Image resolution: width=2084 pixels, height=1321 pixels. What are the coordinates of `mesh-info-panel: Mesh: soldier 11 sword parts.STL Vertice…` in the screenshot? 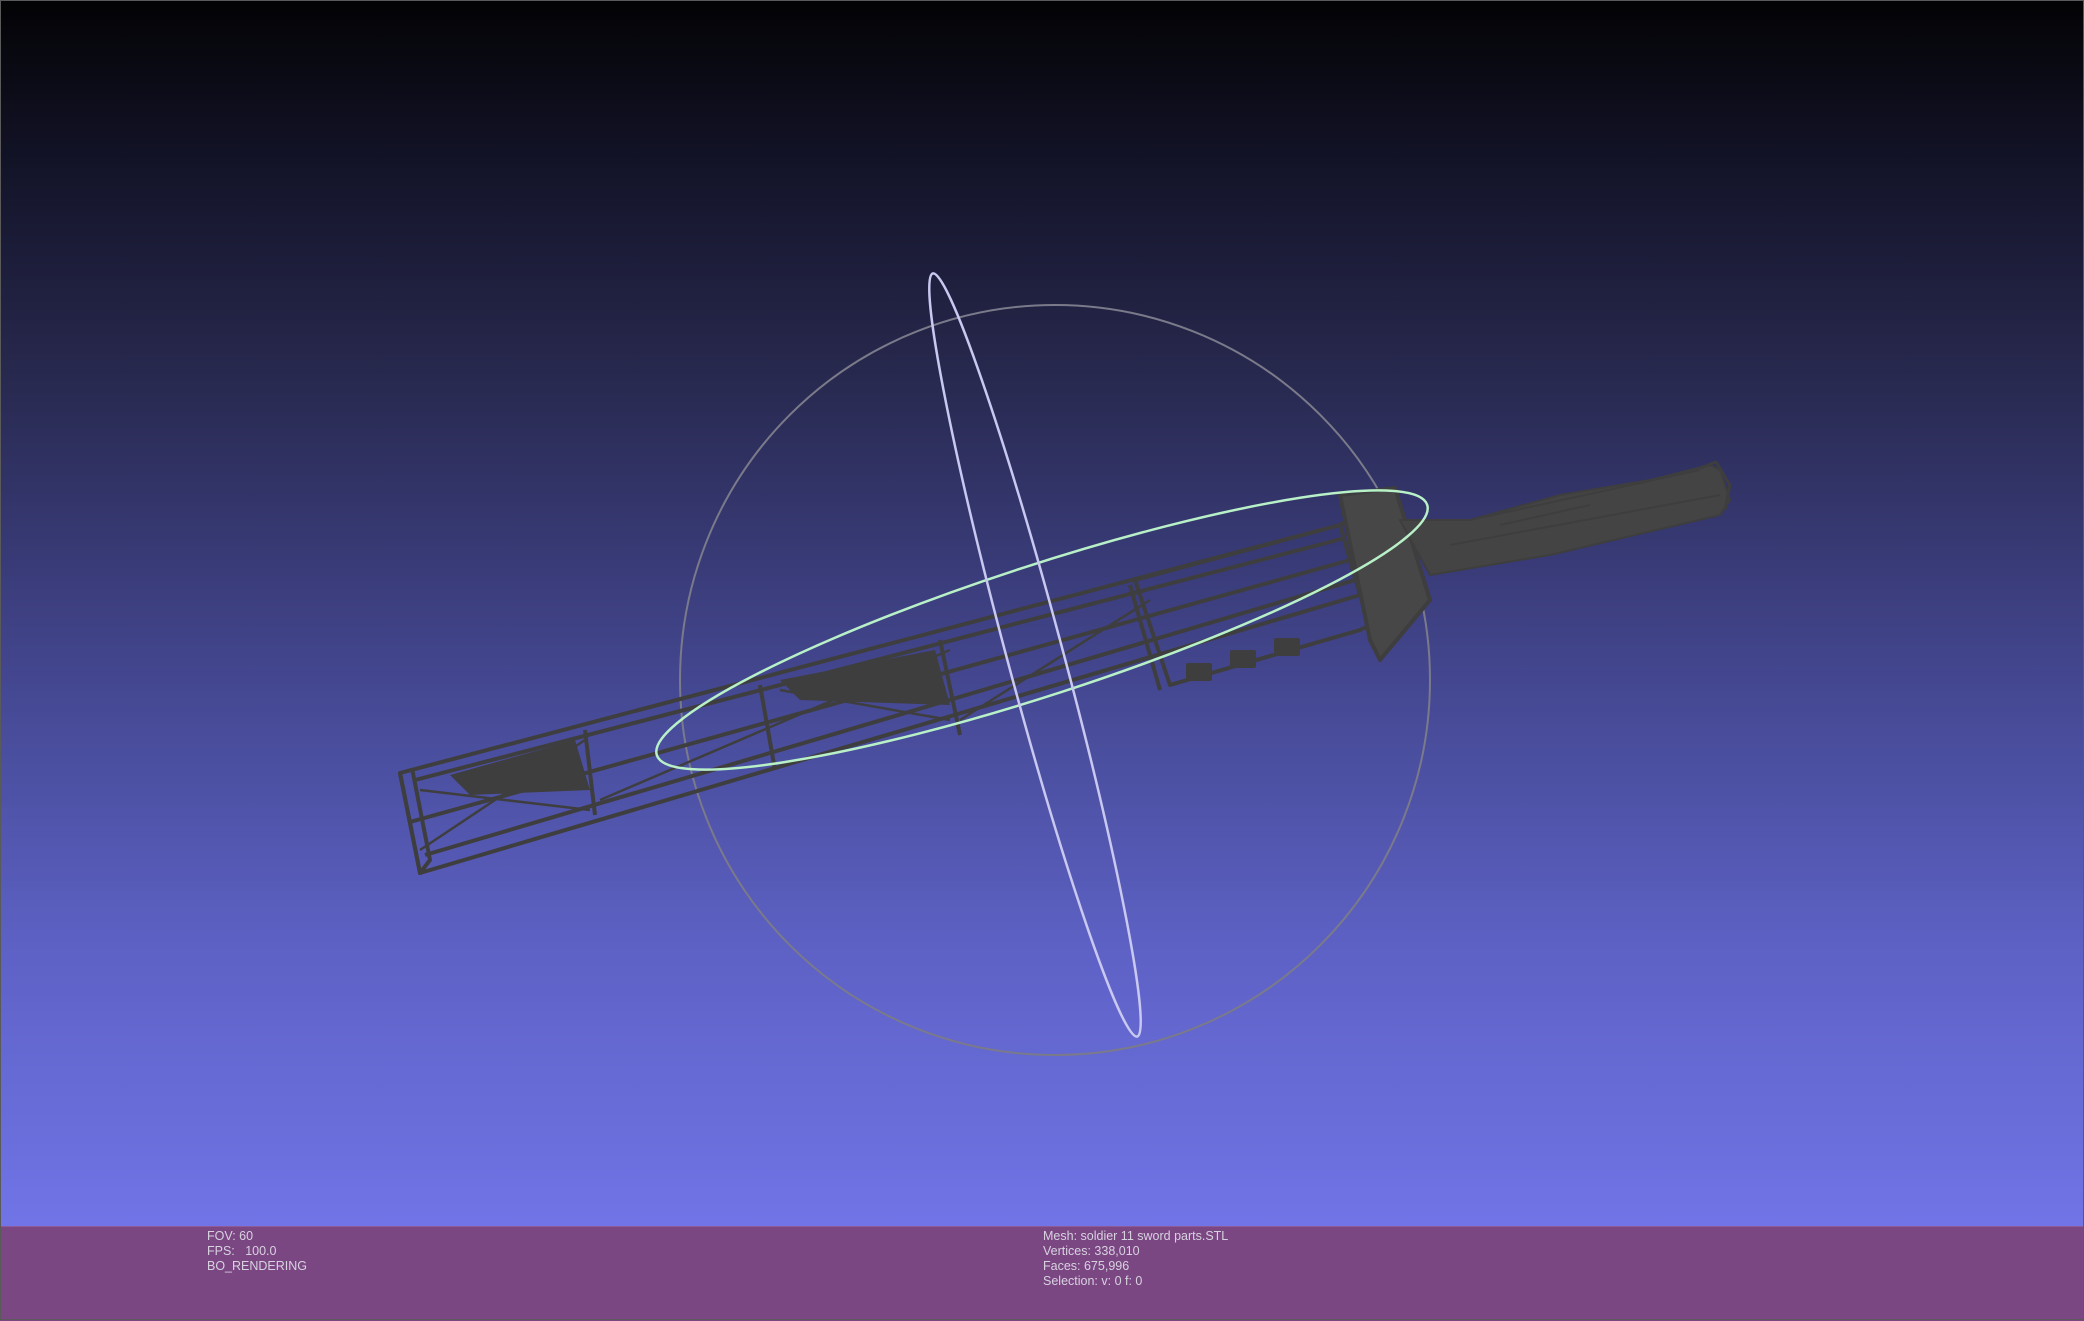 It's located at (1135, 1259).